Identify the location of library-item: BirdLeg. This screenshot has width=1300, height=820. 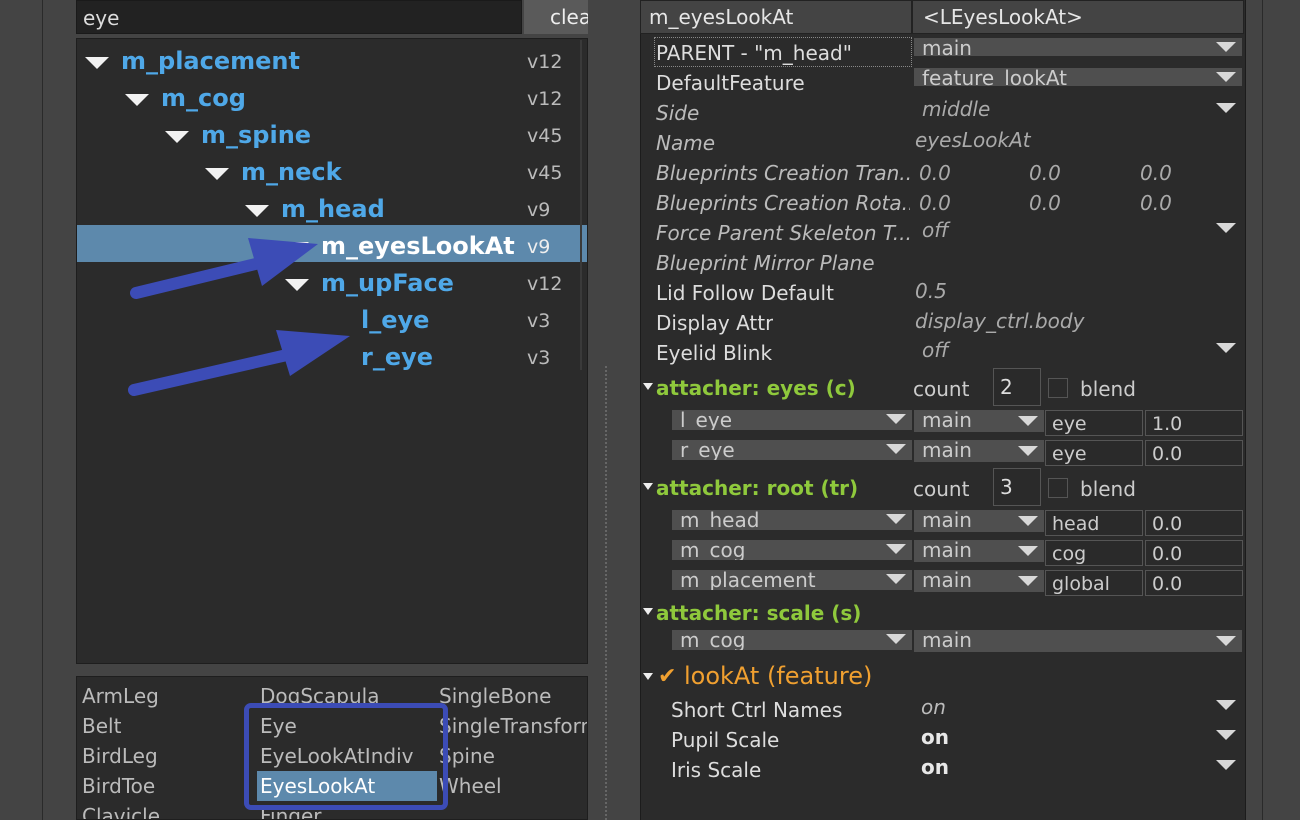
(118, 756).